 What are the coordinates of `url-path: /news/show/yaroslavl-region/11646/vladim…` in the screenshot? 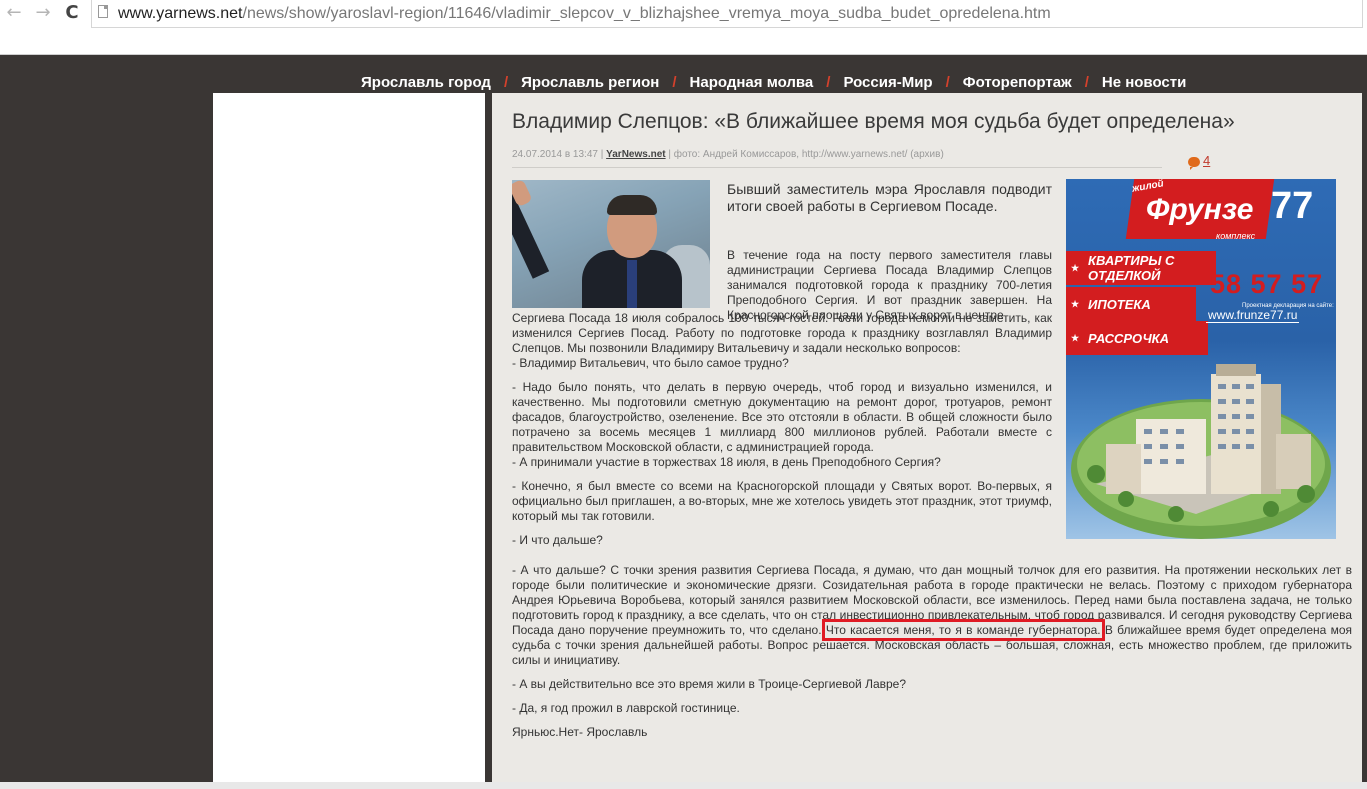 It's located at (646, 13).